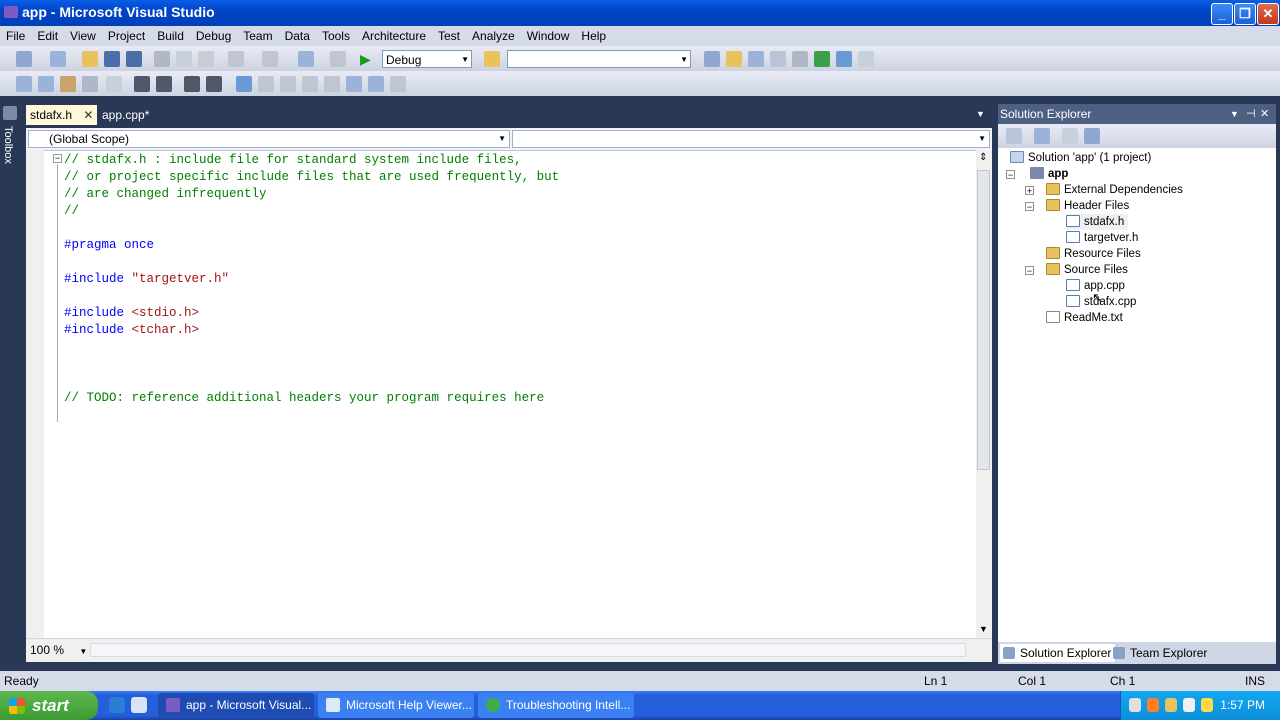 Image resolution: width=1280 pixels, height=720 pixels. I want to click on menu-help: Help, so click(593, 34).